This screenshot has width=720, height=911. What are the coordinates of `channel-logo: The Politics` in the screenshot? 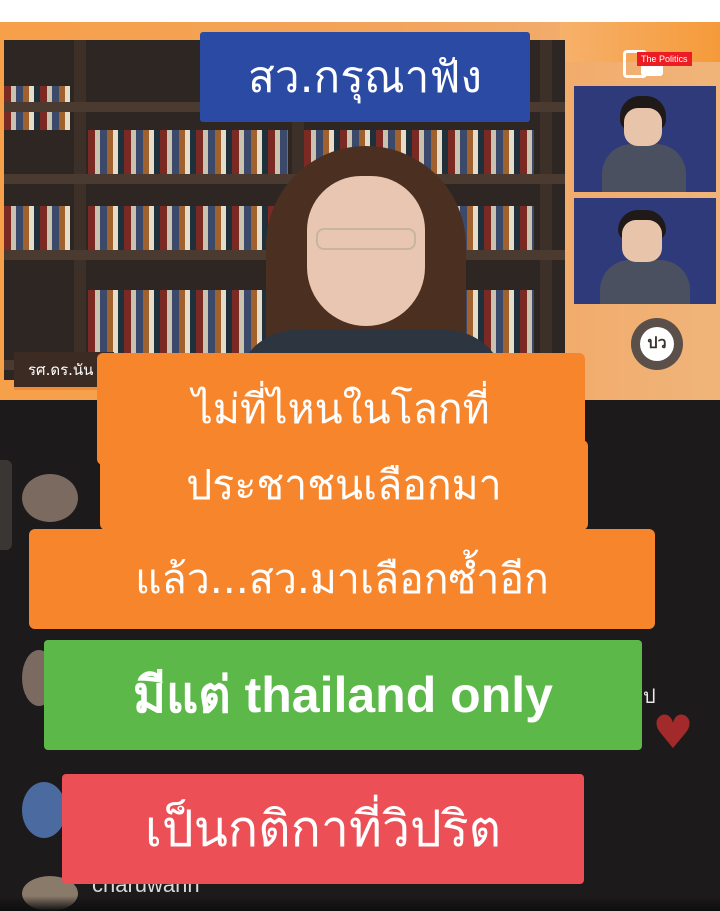 It's located at (666, 64).